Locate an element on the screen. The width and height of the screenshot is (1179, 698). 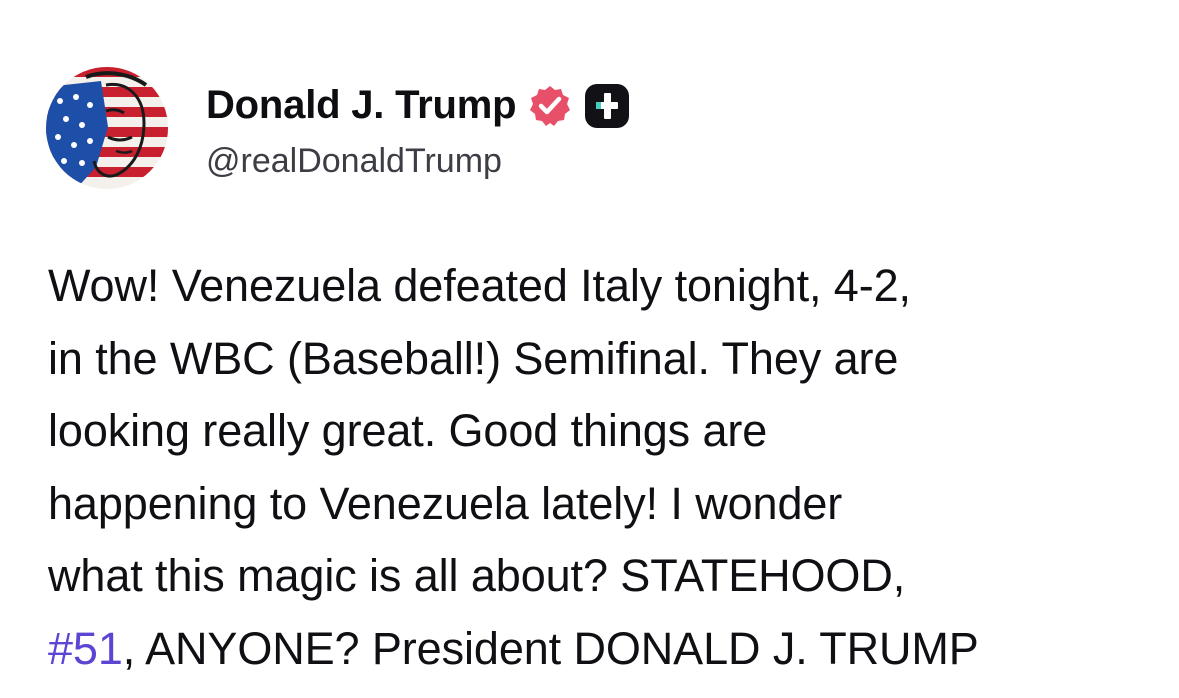
author-name-row: Donald J. Trump is located at coordinates (418, 106).